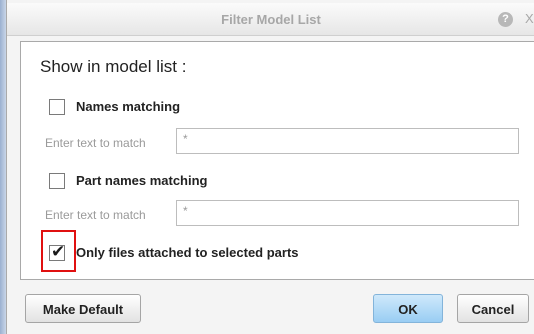 The height and width of the screenshot is (334, 534). Describe the element at coordinates (187, 252) in the screenshot. I see `only-attached-label: Only files attached to selected parts` at that location.